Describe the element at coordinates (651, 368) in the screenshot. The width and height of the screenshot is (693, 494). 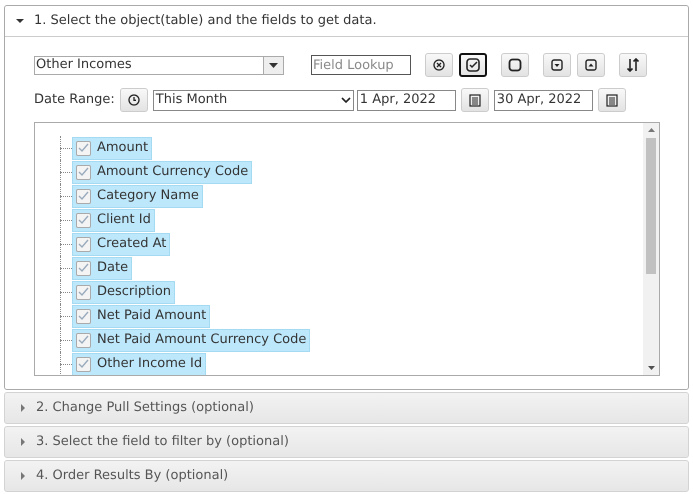
I see `scroll-down-icon` at that location.